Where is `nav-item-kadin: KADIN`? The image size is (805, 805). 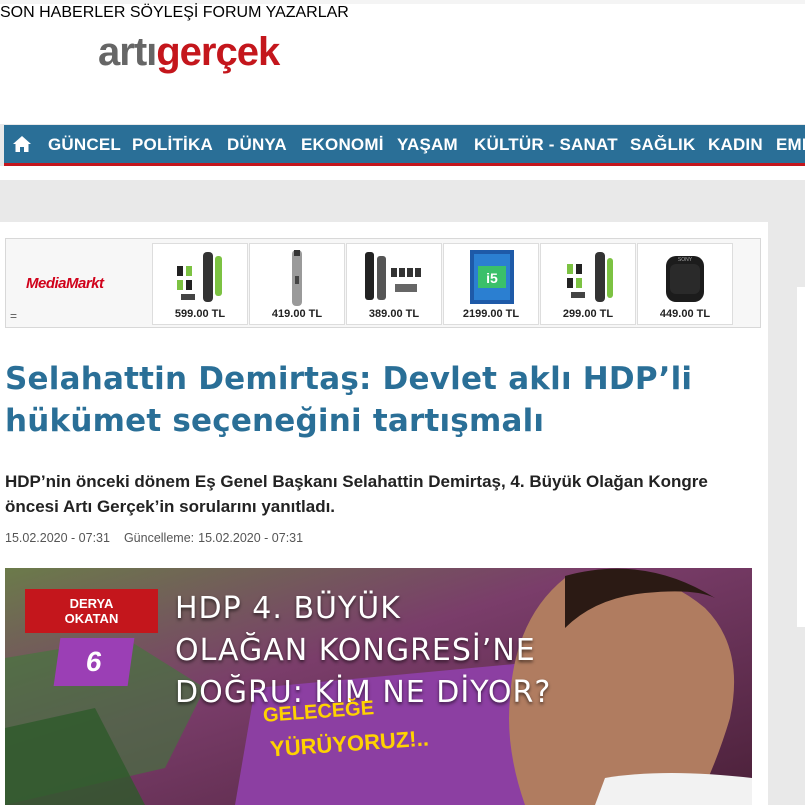
nav-item-kadin: KADIN is located at coordinates (735, 145).